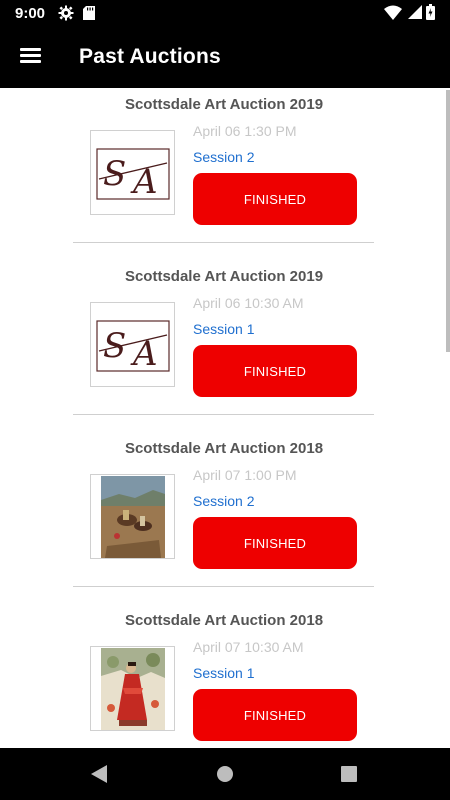 This screenshot has height=800, width=450. Describe the element at coordinates (89, 13) in the screenshot. I see `sd-card-icon` at that location.